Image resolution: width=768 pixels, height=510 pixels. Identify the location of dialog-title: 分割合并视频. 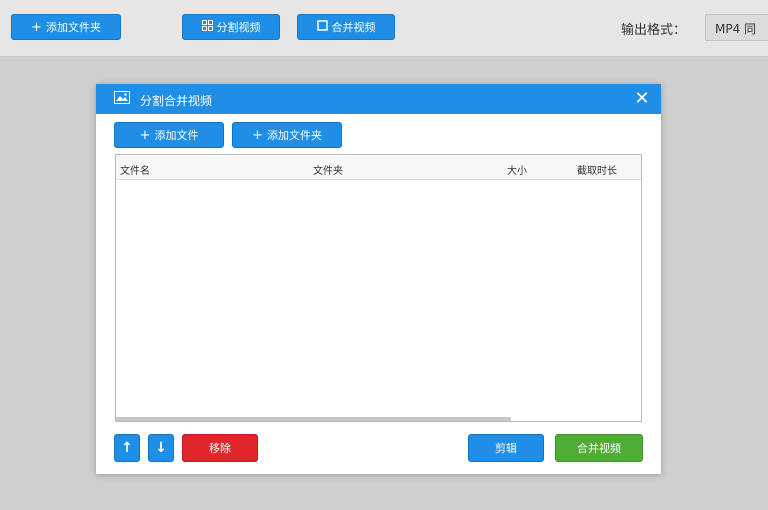
(176, 101).